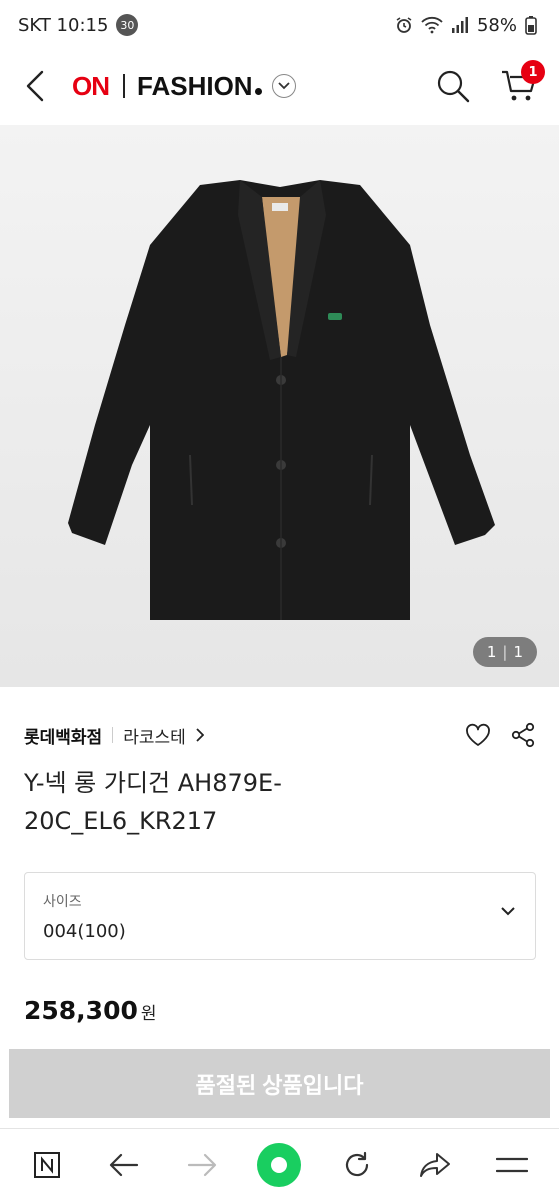  I want to click on cart-button: 1, so click(522, 83).